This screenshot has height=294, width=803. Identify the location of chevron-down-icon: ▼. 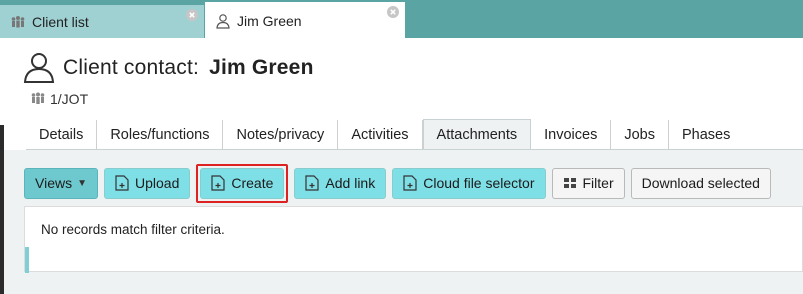
(82, 183).